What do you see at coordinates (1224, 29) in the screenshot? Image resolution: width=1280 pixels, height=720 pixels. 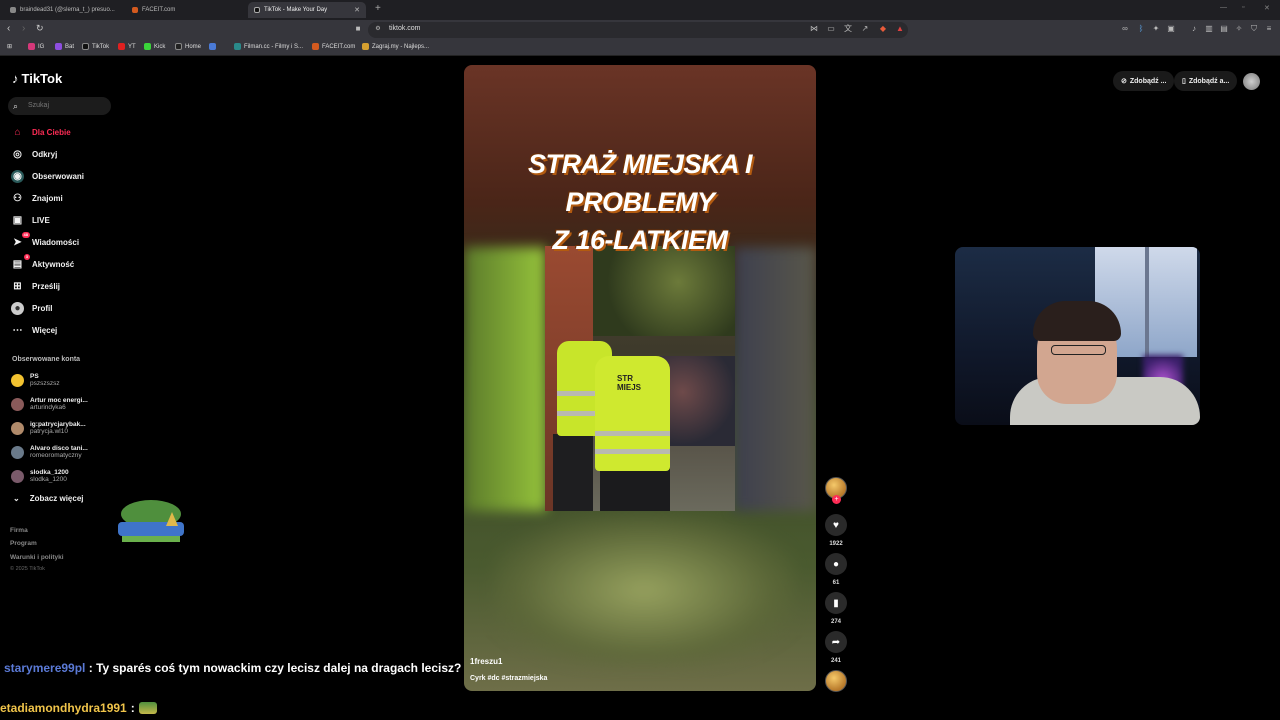 I see `tabs-icon: ▤` at bounding box center [1224, 29].